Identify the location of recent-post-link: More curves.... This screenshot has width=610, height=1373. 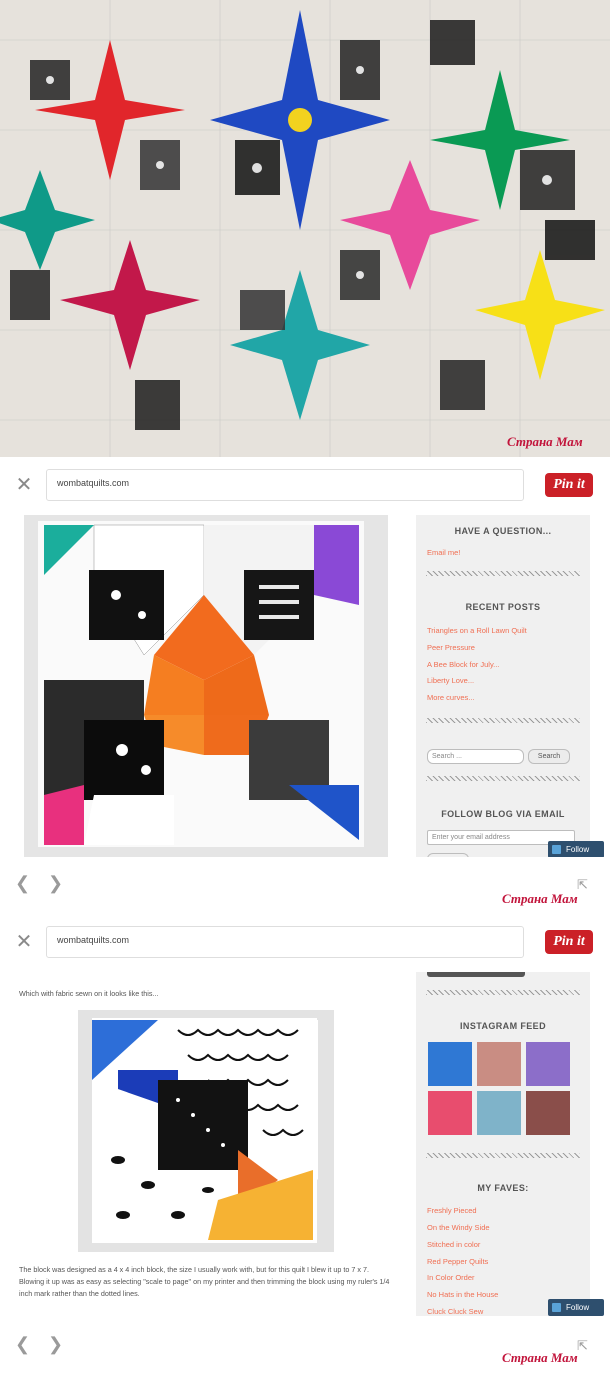
(451, 697).